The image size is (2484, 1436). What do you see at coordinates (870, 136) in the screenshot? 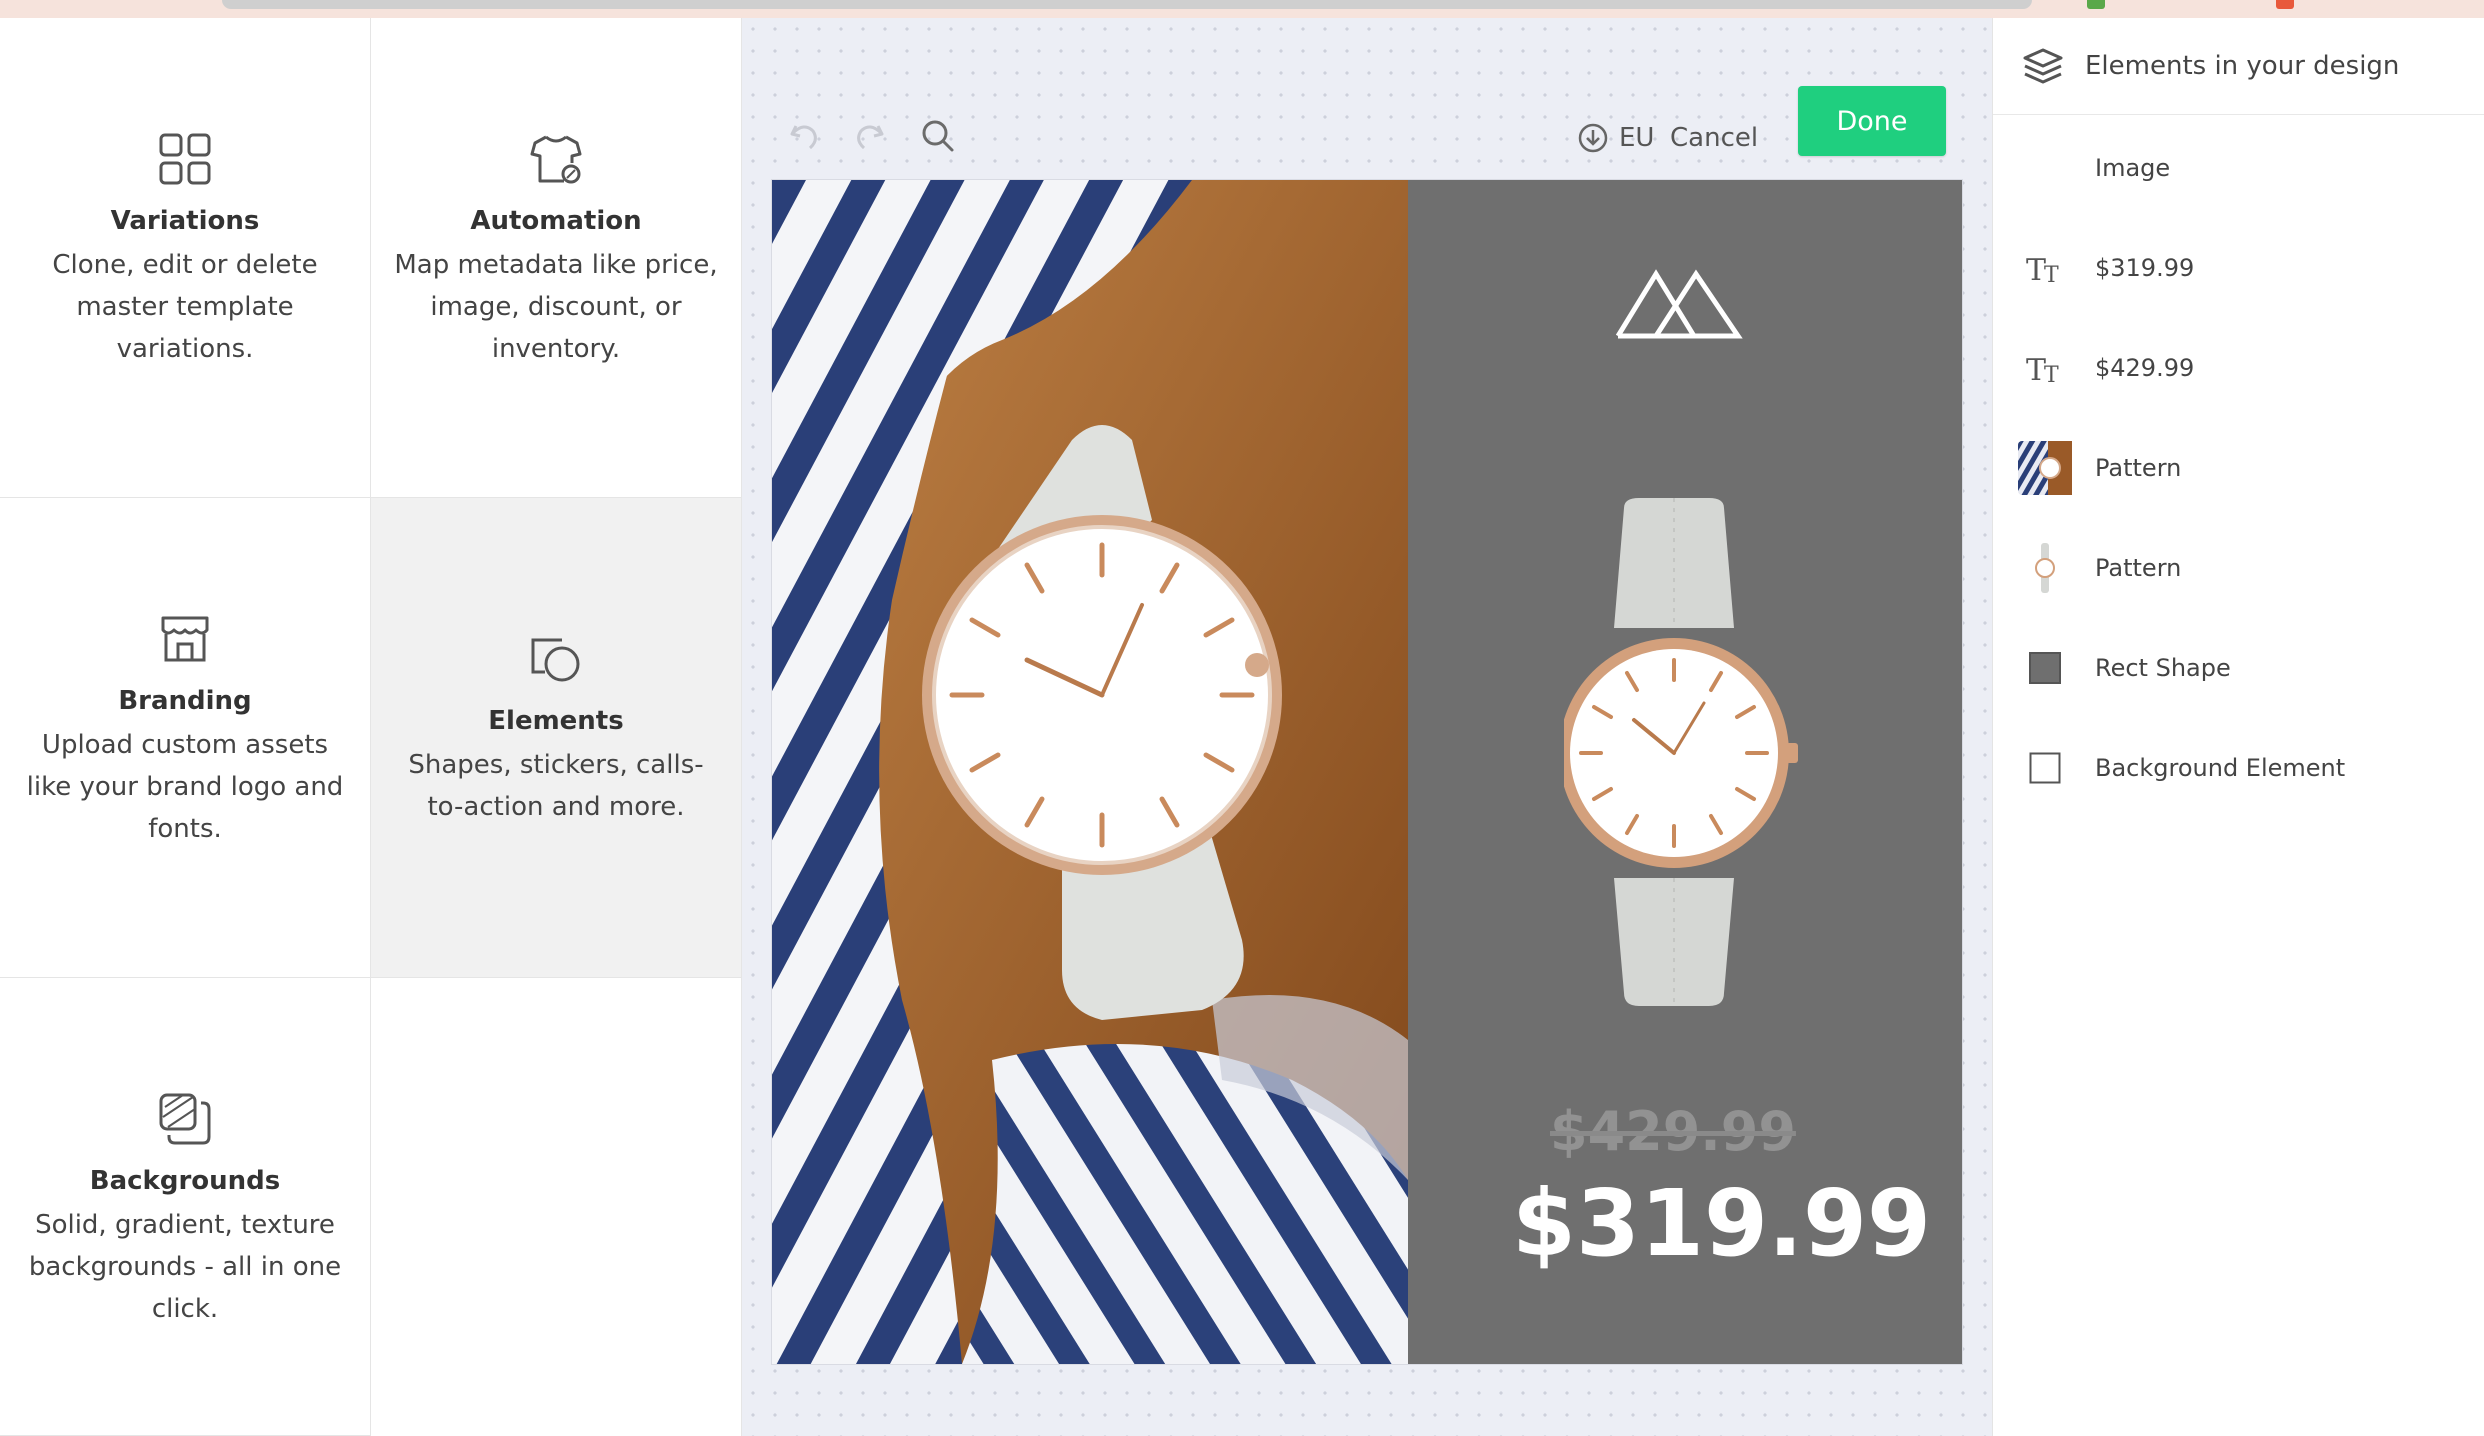
I see `redo-icon` at bounding box center [870, 136].